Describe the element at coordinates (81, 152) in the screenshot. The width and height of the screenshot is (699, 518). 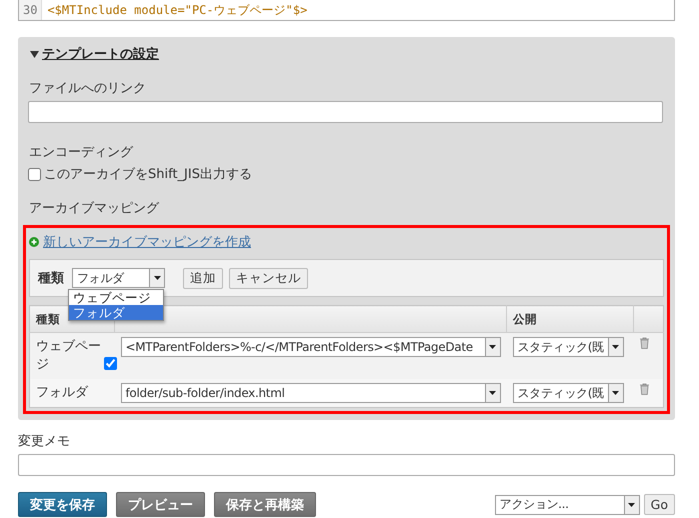
I see `field-label: エンコーディング` at that location.